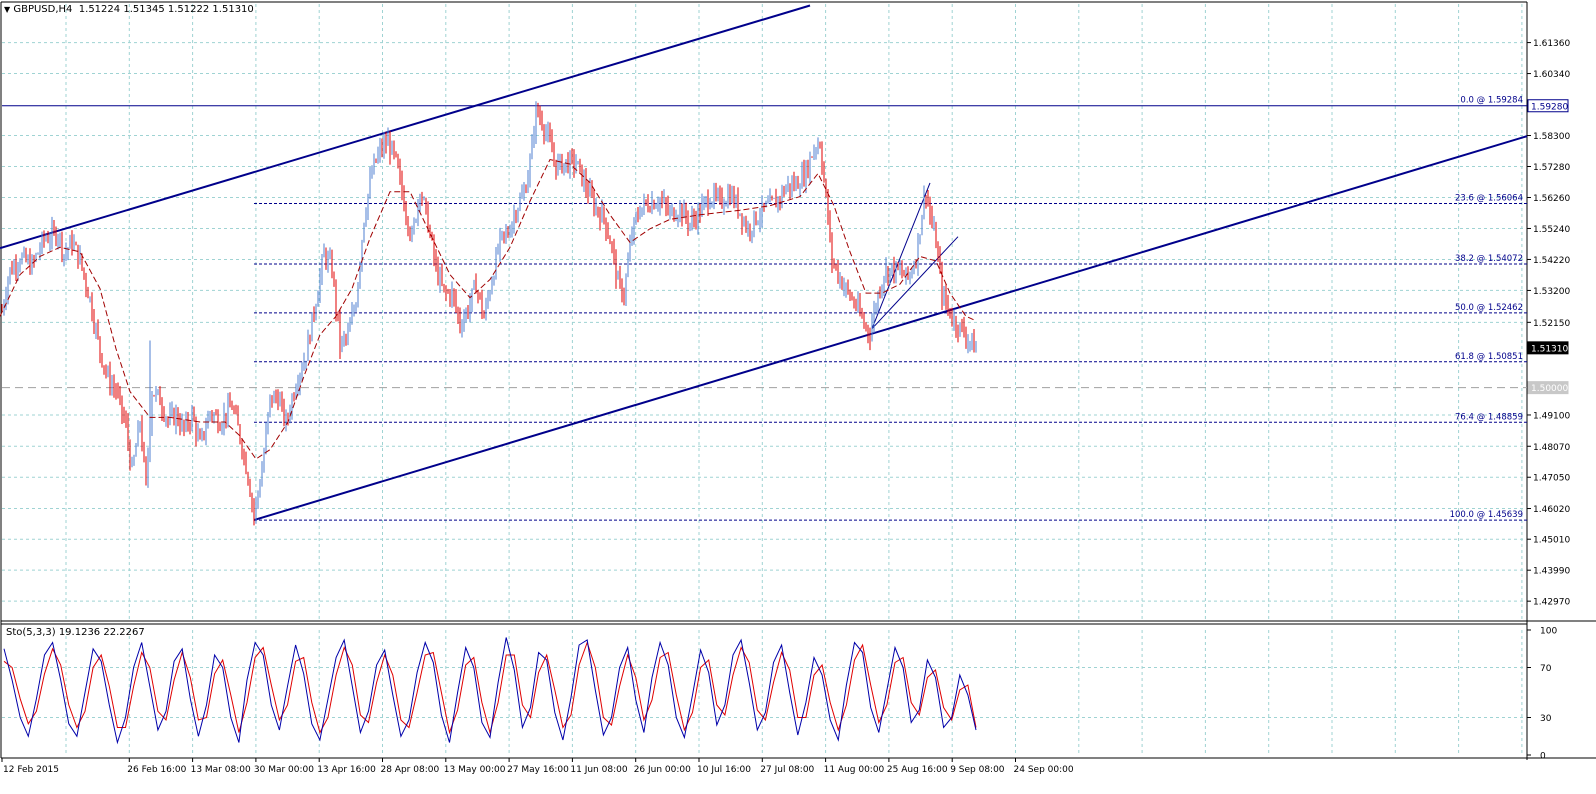  Describe the element at coordinates (662, 770) in the screenshot. I see `x-tick-label: 26 Jun 00:00` at that location.